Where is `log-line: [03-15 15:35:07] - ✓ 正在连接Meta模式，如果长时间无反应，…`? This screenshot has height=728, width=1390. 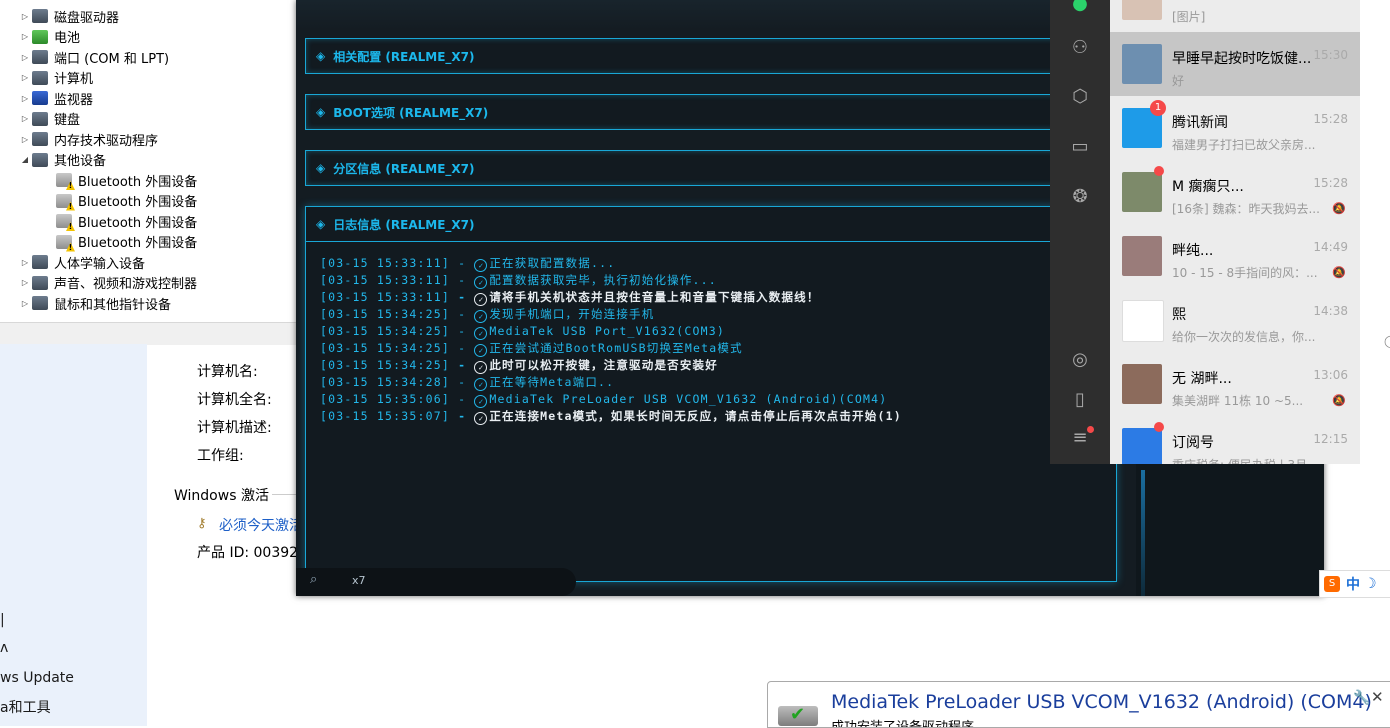
log-line: [03-15 15:35:07] - ✓ 正在连接Meta模式，如果长时间无反应，… is located at coordinates (611, 416).